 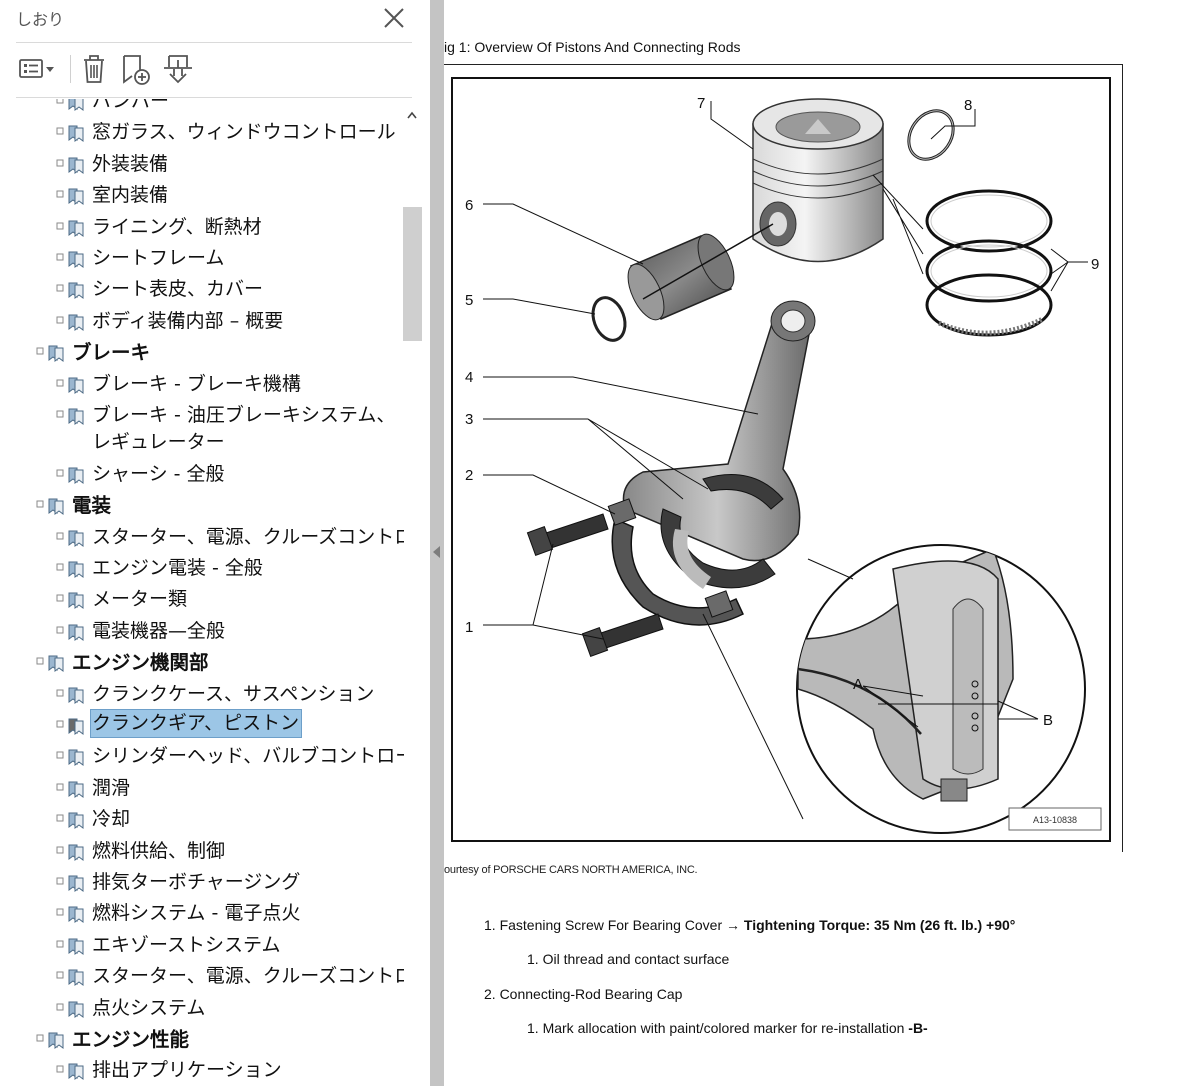 I want to click on bookmark-item: 電装機器—全般, so click(x=202, y=631).